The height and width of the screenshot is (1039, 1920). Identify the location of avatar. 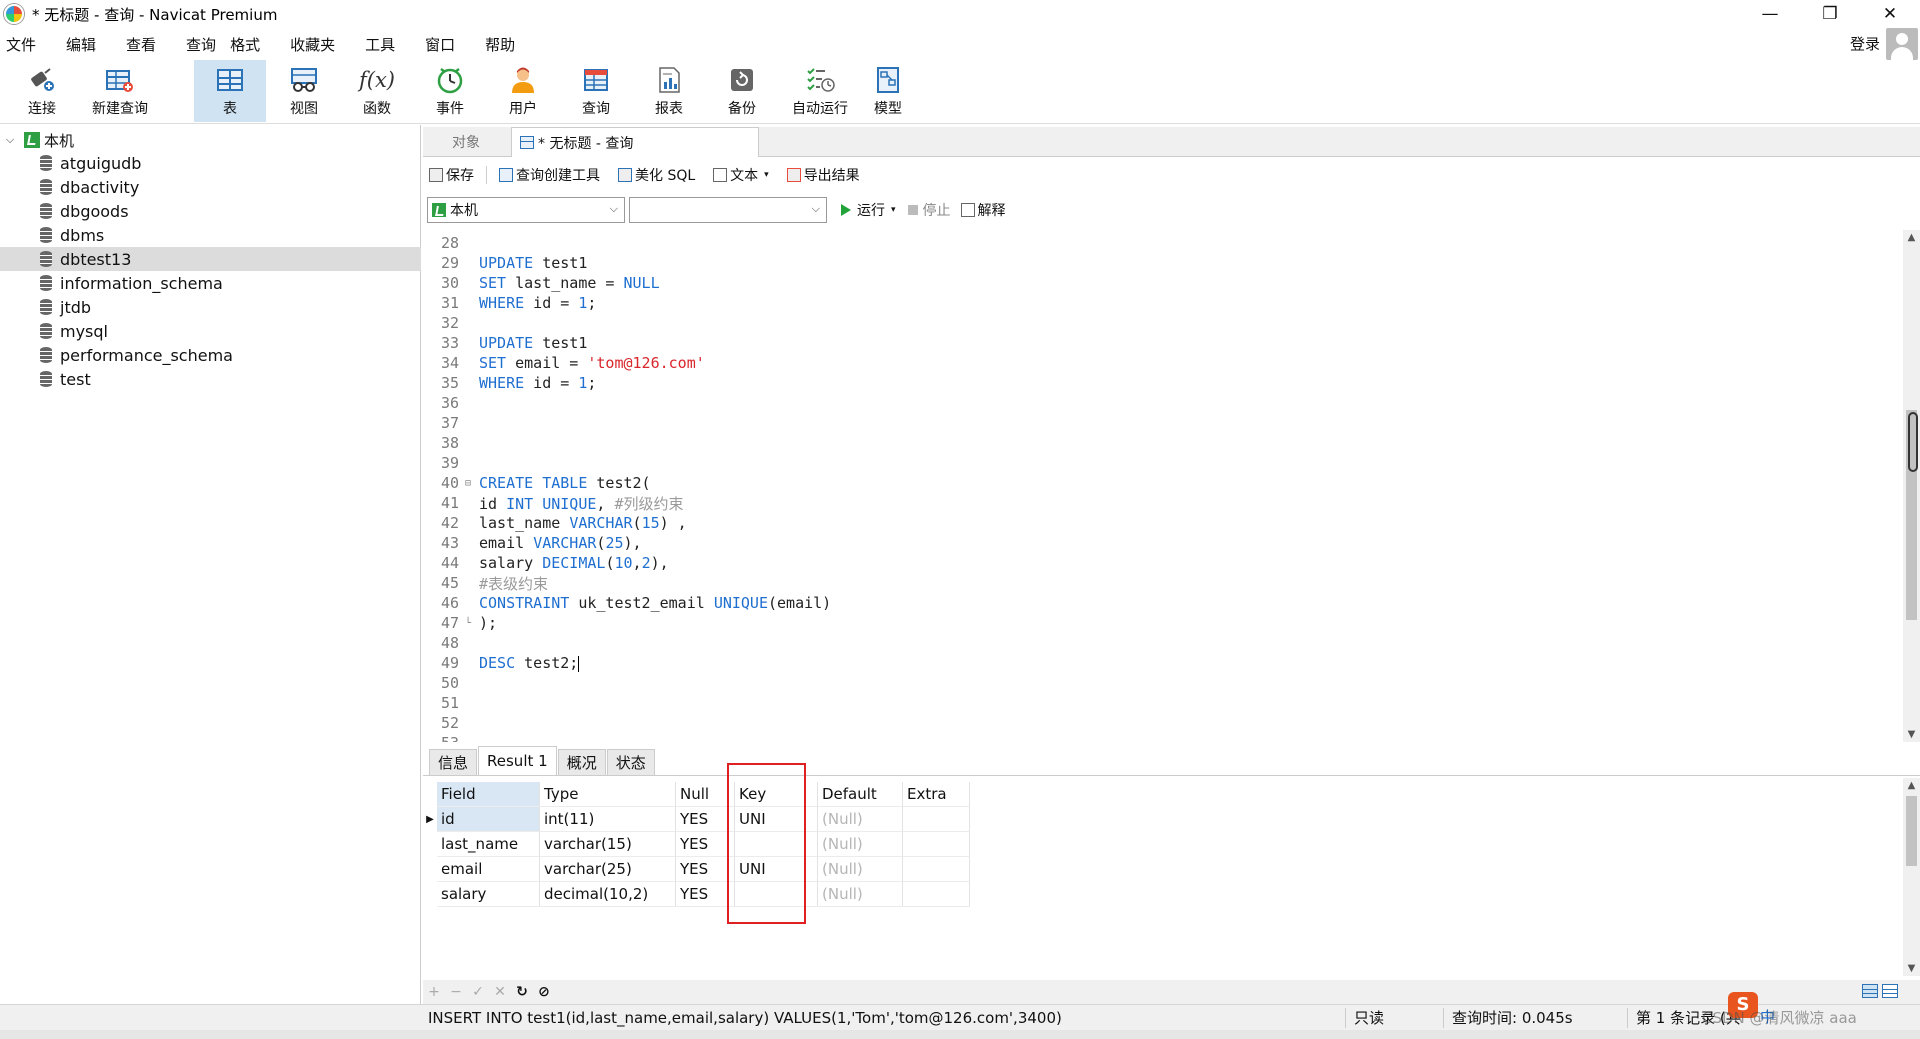
(1902, 44).